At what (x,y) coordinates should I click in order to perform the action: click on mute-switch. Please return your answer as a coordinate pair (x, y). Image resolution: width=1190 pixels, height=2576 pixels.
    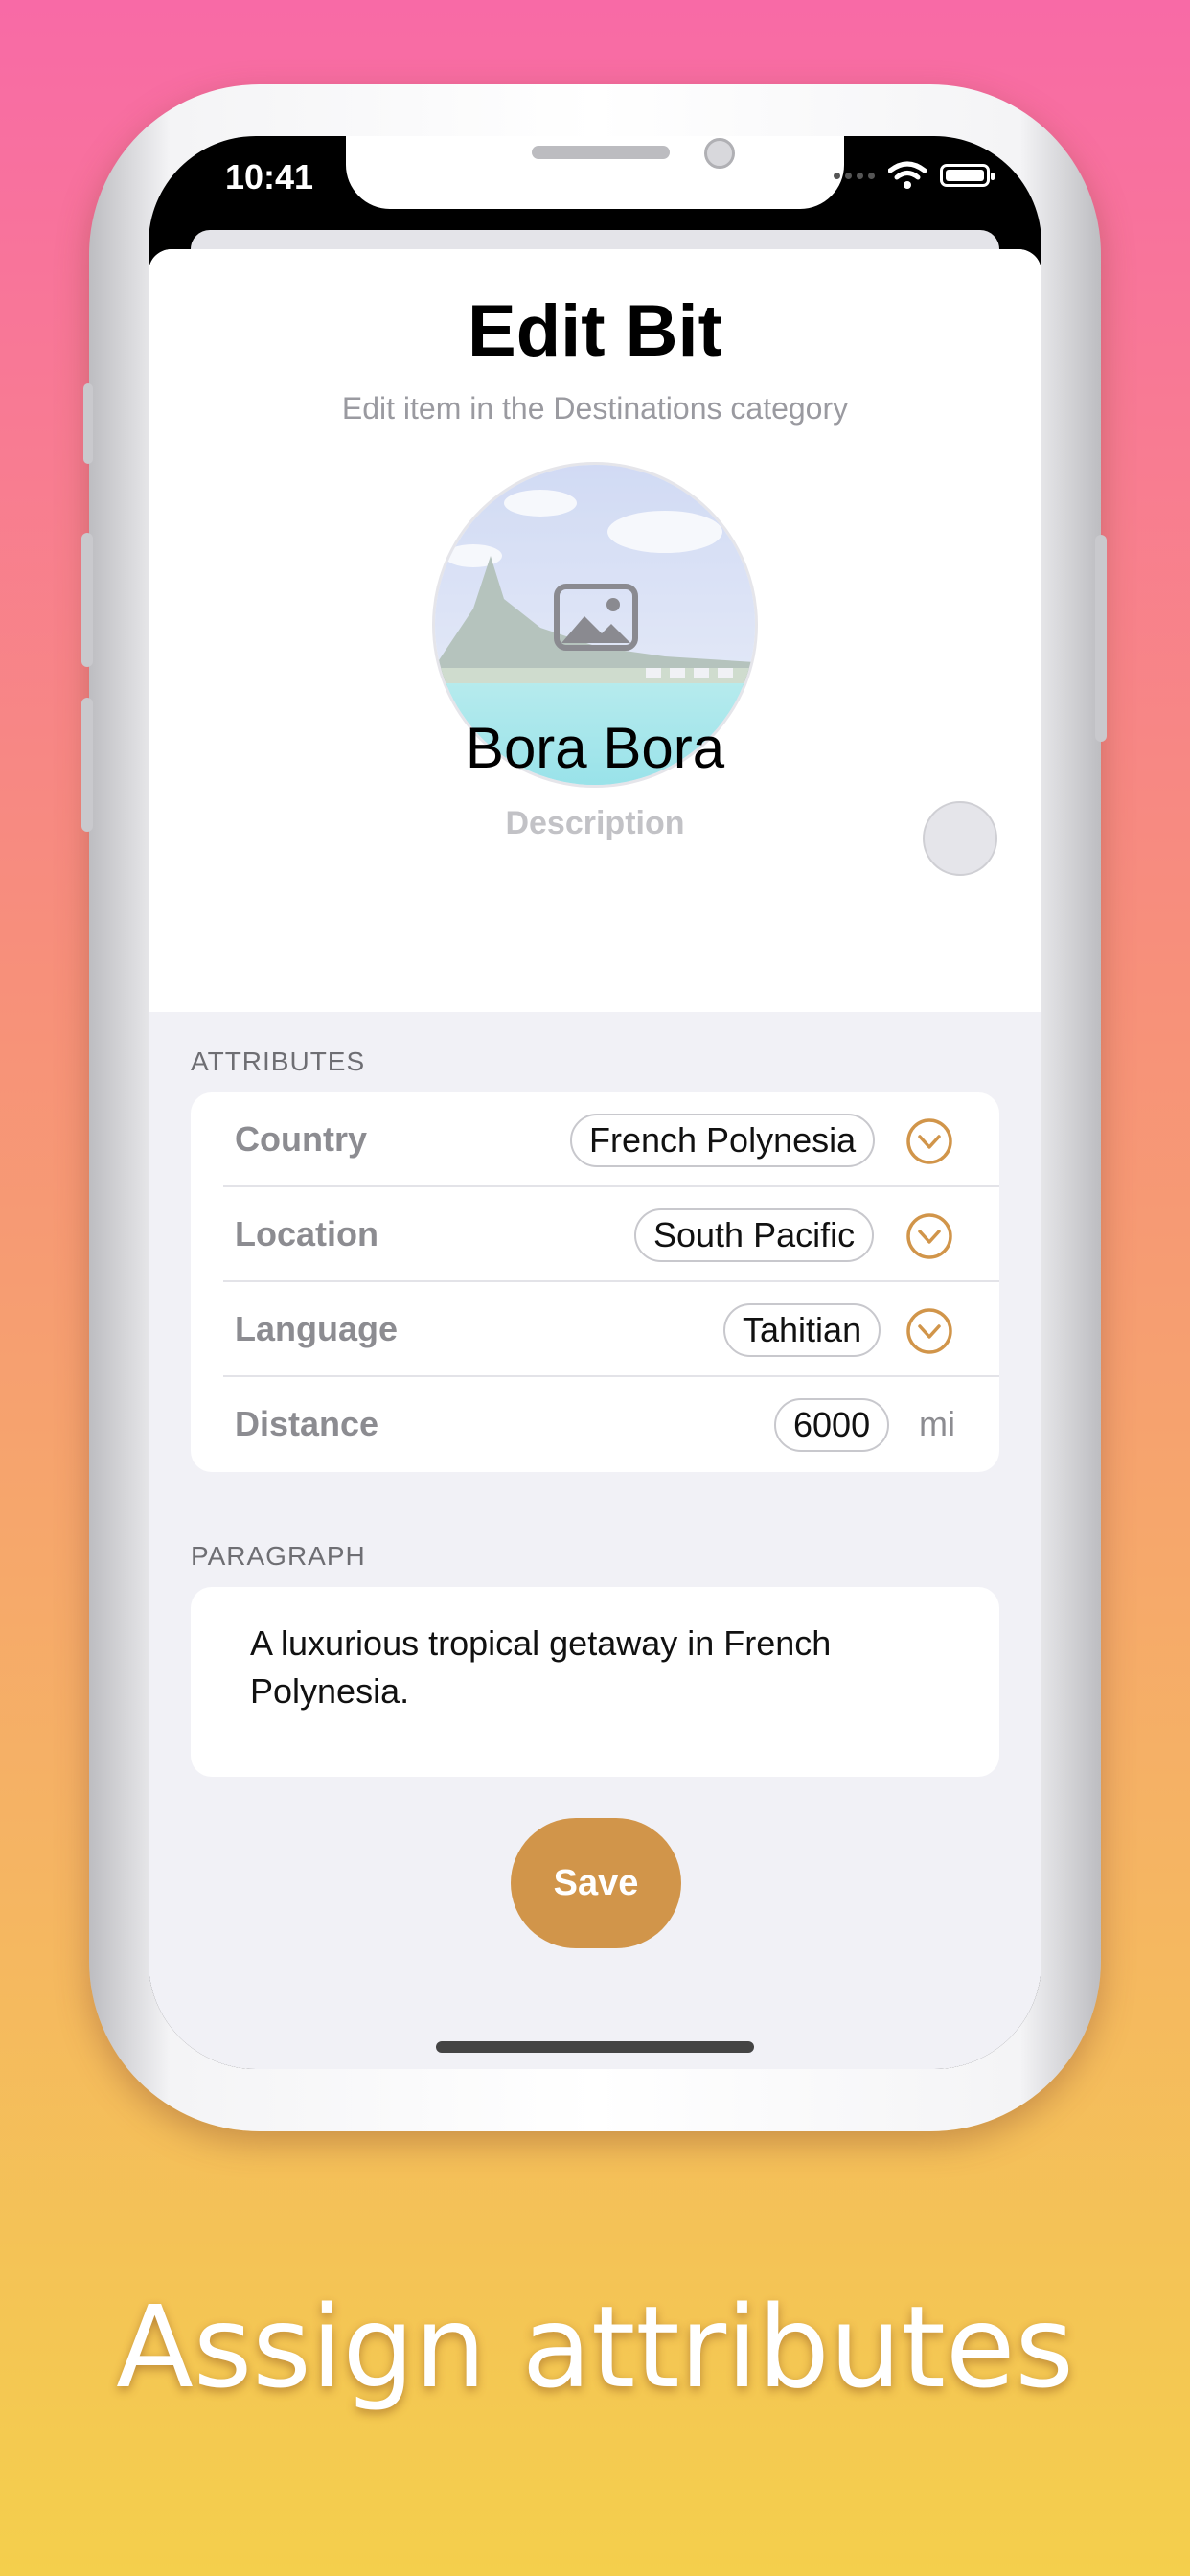
    Looking at the image, I should click on (88, 423).